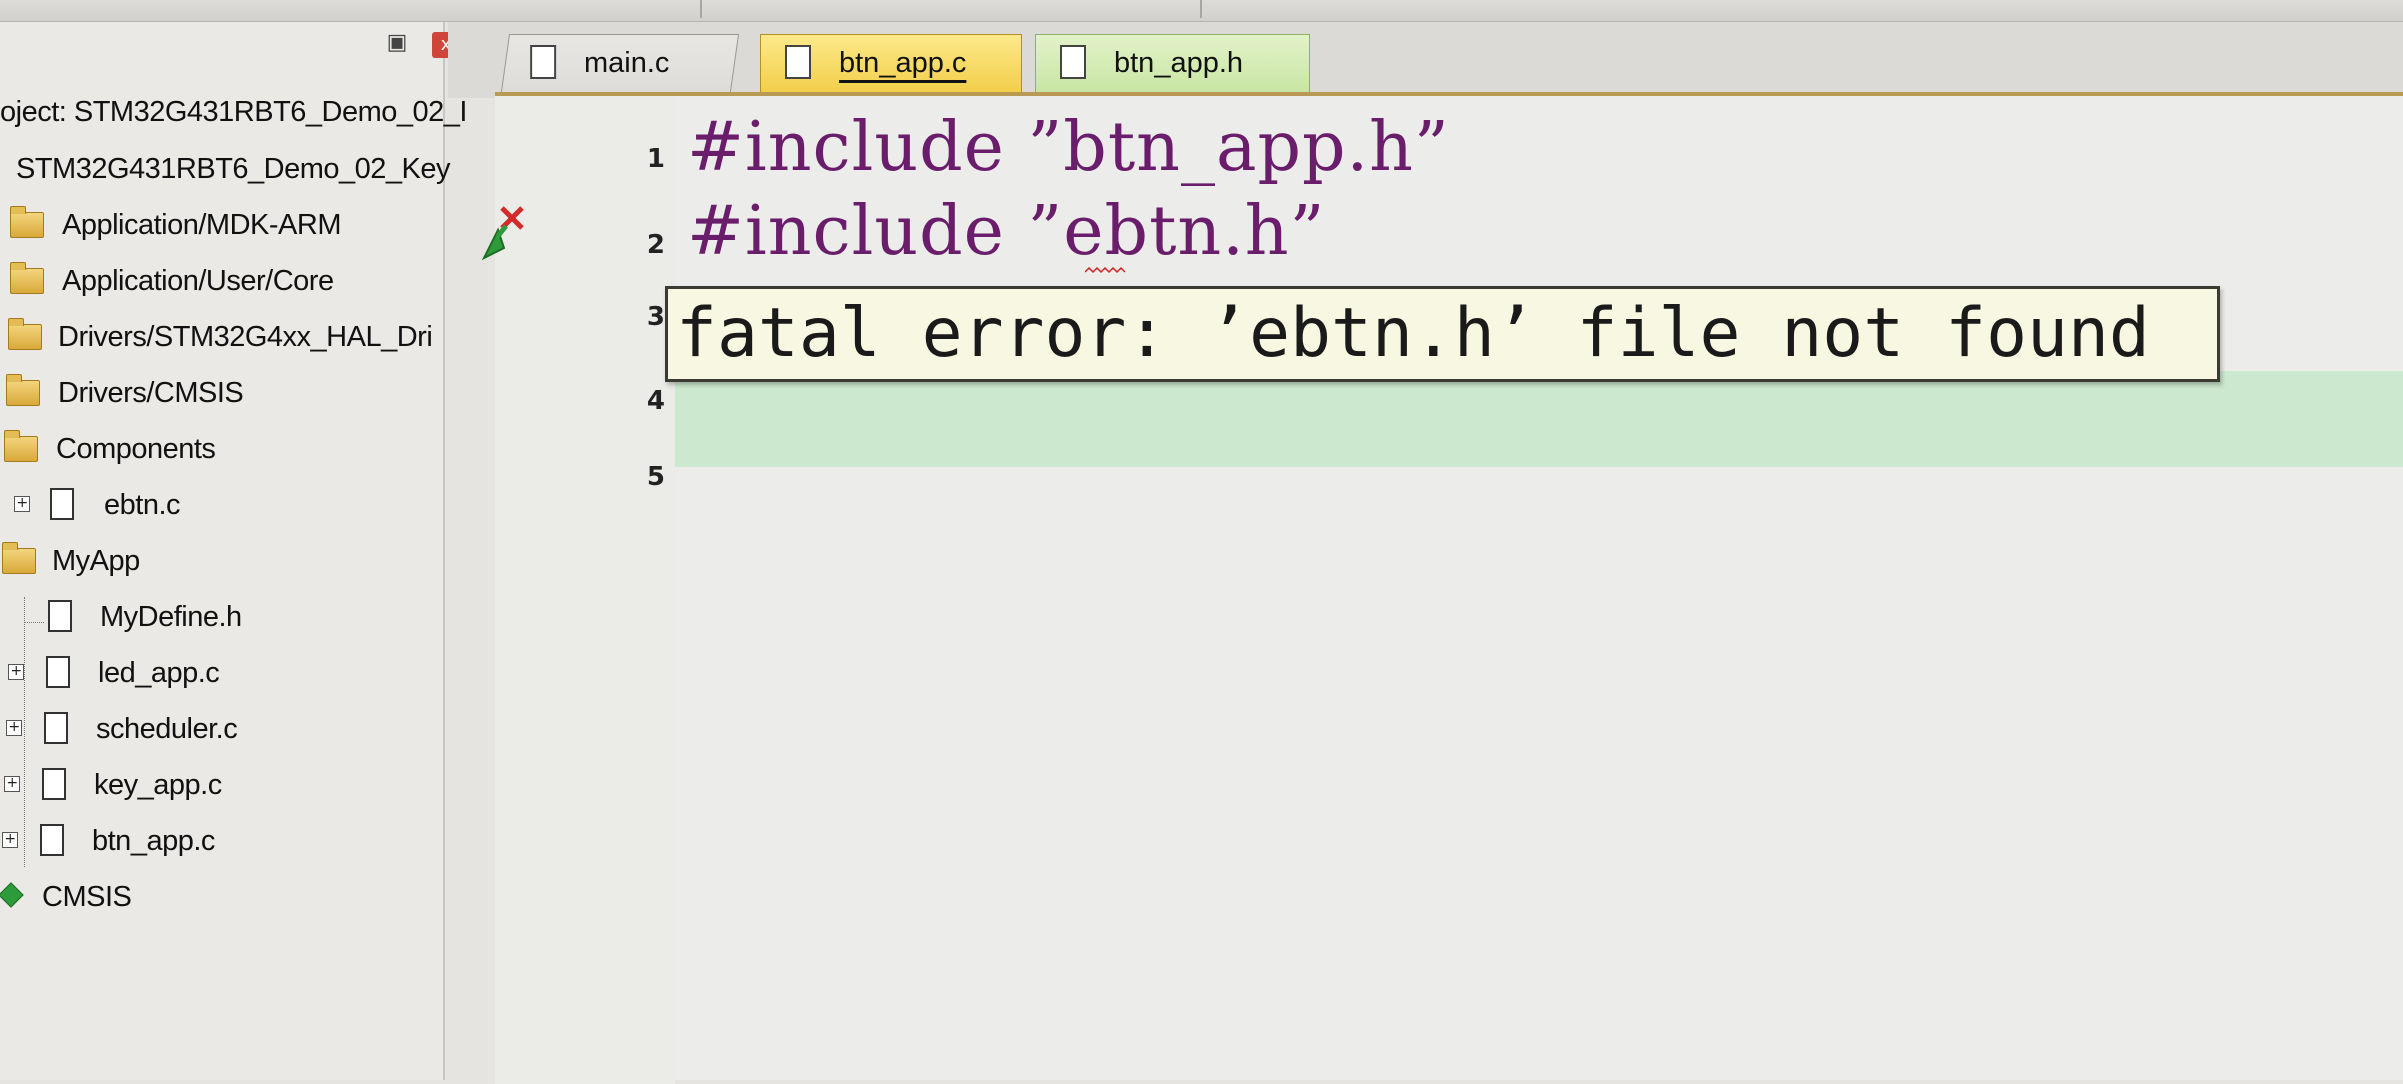 This screenshot has height=1084, width=2403. Describe the element at coordinates (12, 895) in the screenshot. I see `component-diamond-icon` at that location.